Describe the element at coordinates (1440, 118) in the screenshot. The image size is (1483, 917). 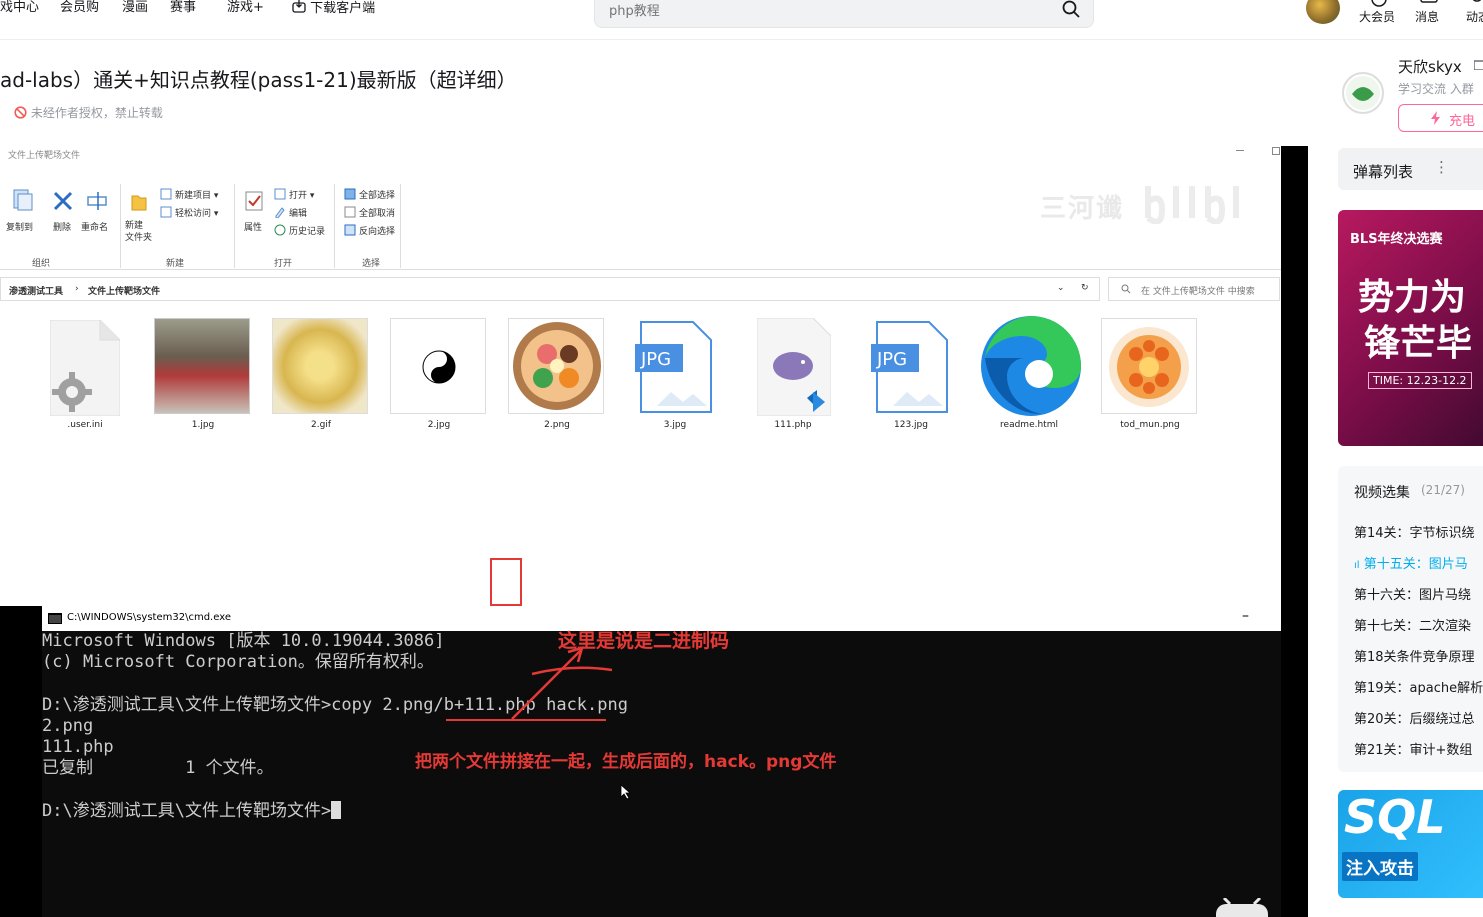
I see `charge-button: 充电` at that location.